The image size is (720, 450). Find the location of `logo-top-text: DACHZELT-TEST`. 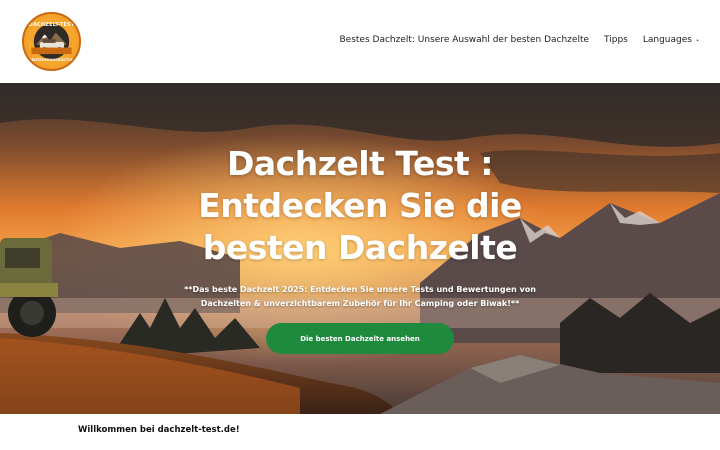

logo-top-text: DACHZELT-TEST is located at coordinates (51, 25).